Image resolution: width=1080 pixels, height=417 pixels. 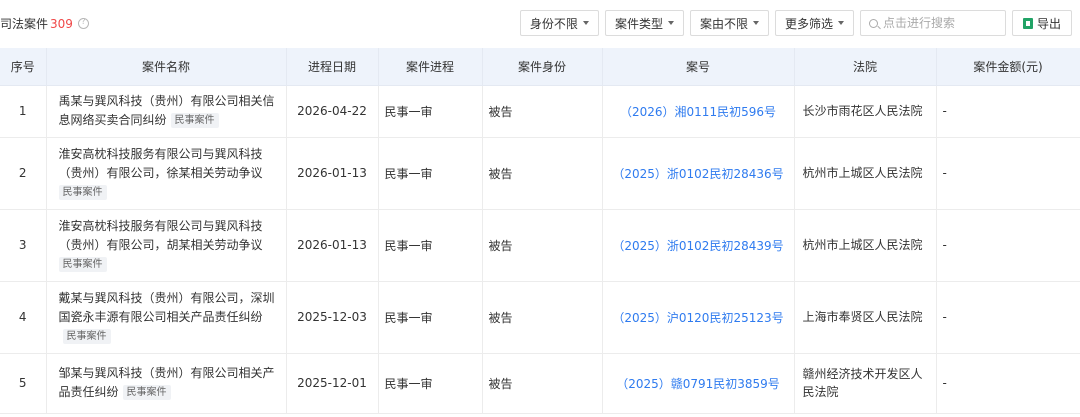 I want to click on column-header: 法院, so click(x=865, y=67).